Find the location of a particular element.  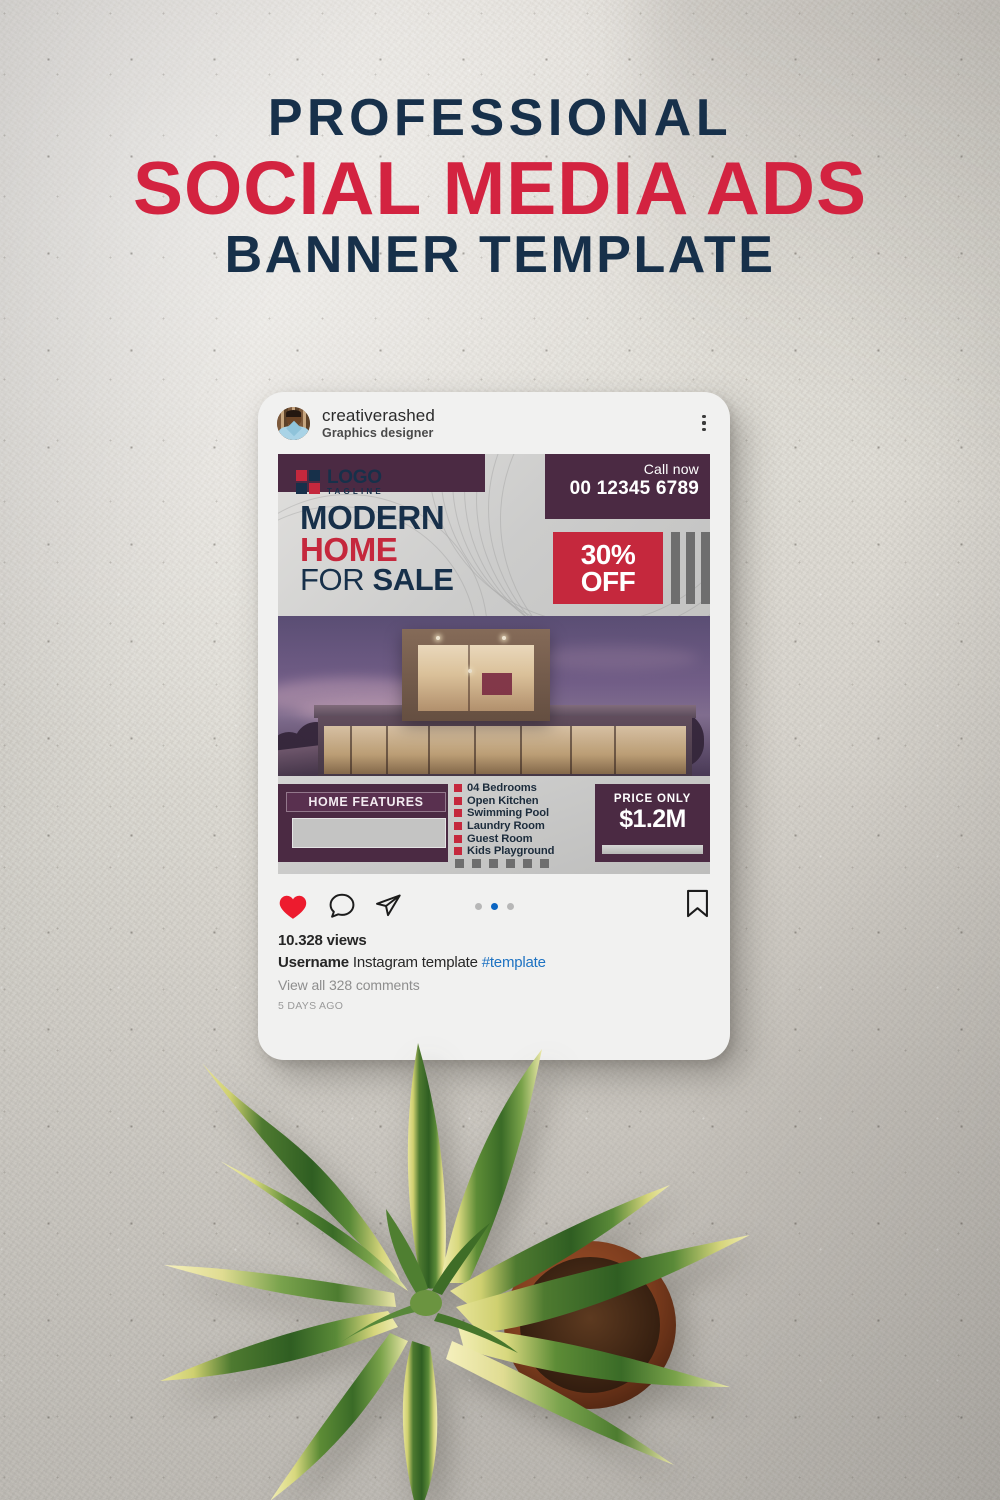

feature-item: Kids Playground is located at coordinates (519, 851).